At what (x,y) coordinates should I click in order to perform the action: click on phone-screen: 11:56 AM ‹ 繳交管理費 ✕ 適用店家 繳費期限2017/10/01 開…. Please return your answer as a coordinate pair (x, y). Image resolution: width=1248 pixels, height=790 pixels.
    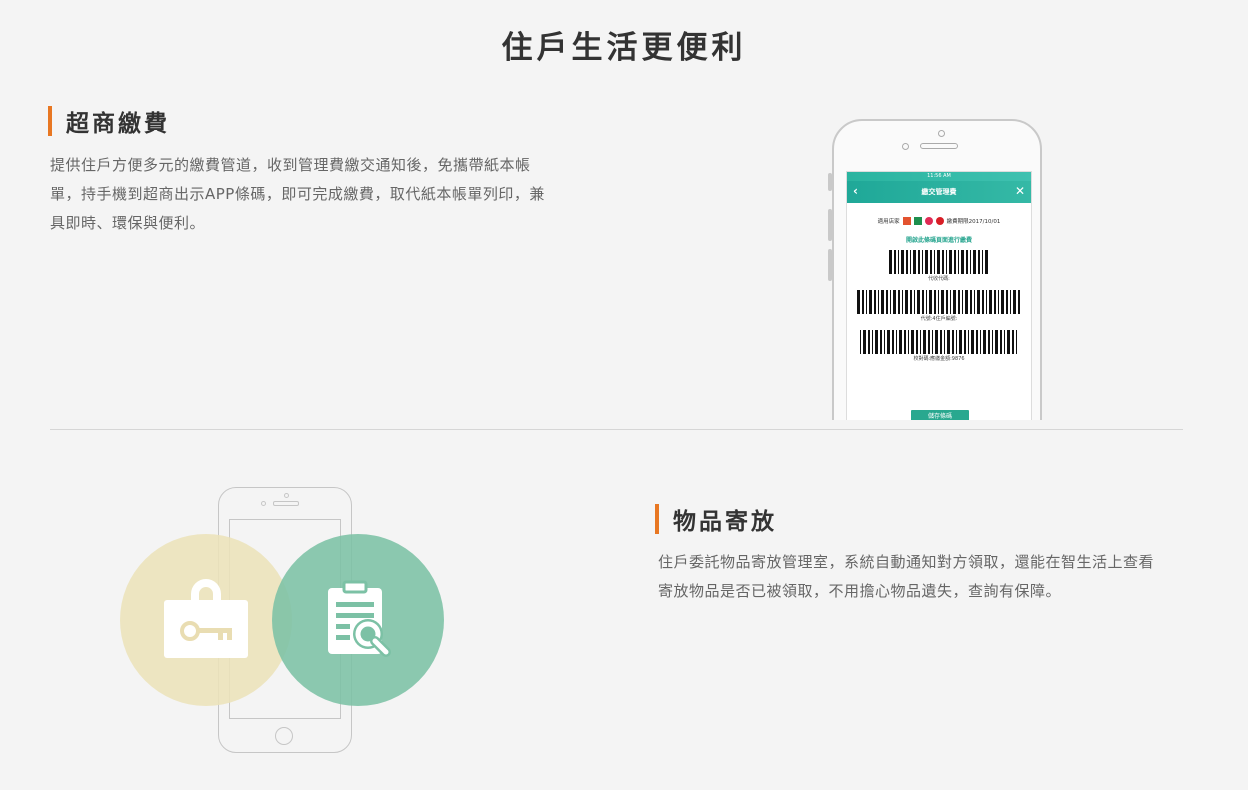
    Looking at the image, I should click on (939, 295).